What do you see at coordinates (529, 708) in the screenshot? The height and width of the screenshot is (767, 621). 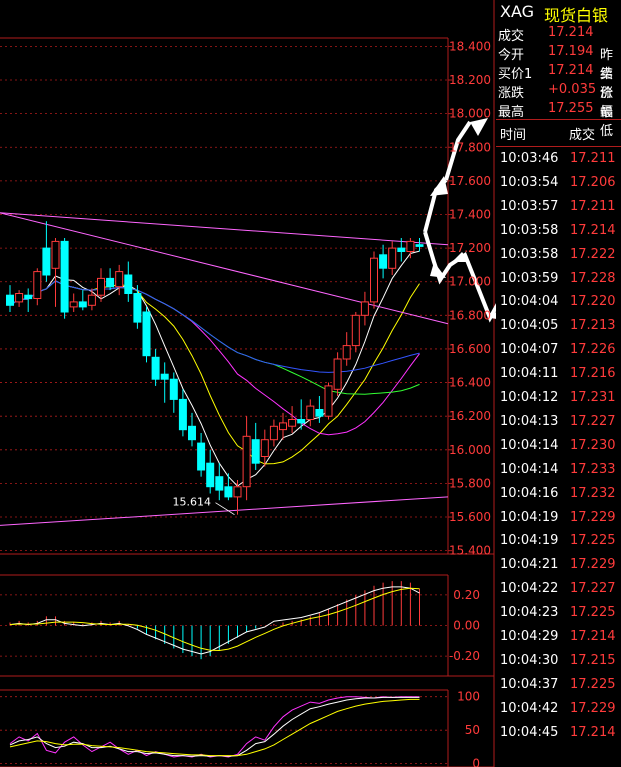 I see `tick-time: 10:04:42` at bounding box center [529, 708].